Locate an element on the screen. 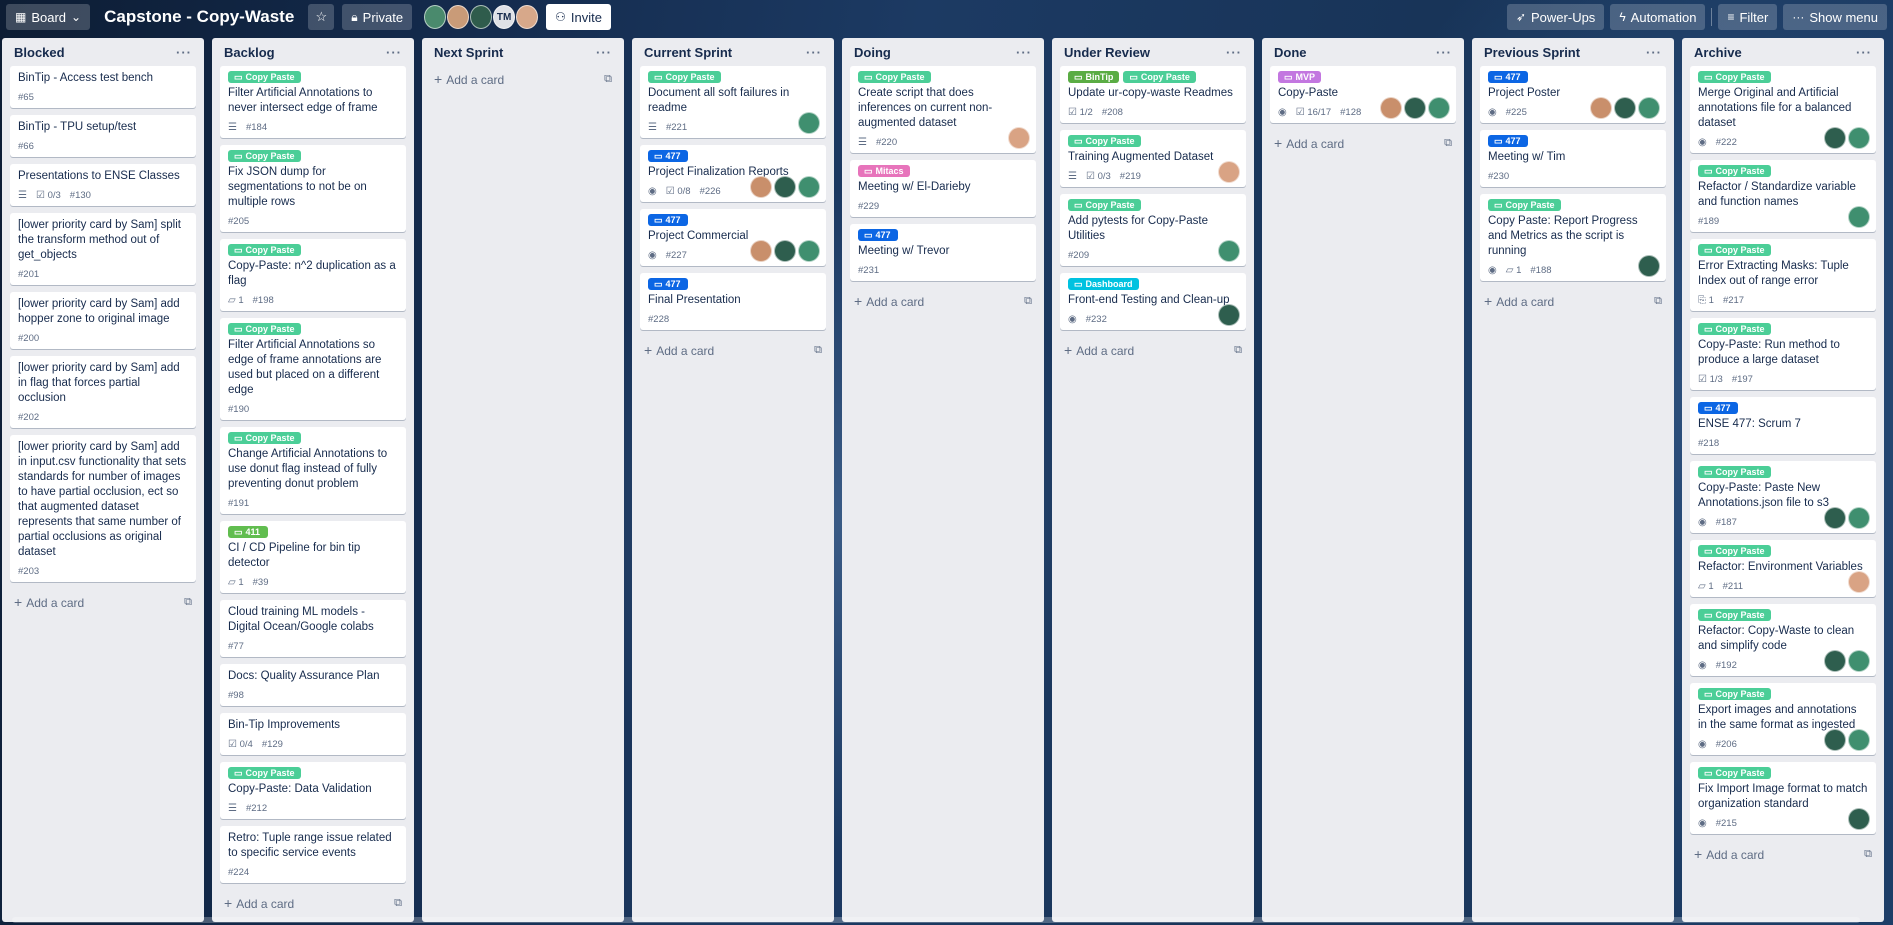 This screenshot has width=1893, height=925. list-title: Archive is located at coordinates (1718, 52).